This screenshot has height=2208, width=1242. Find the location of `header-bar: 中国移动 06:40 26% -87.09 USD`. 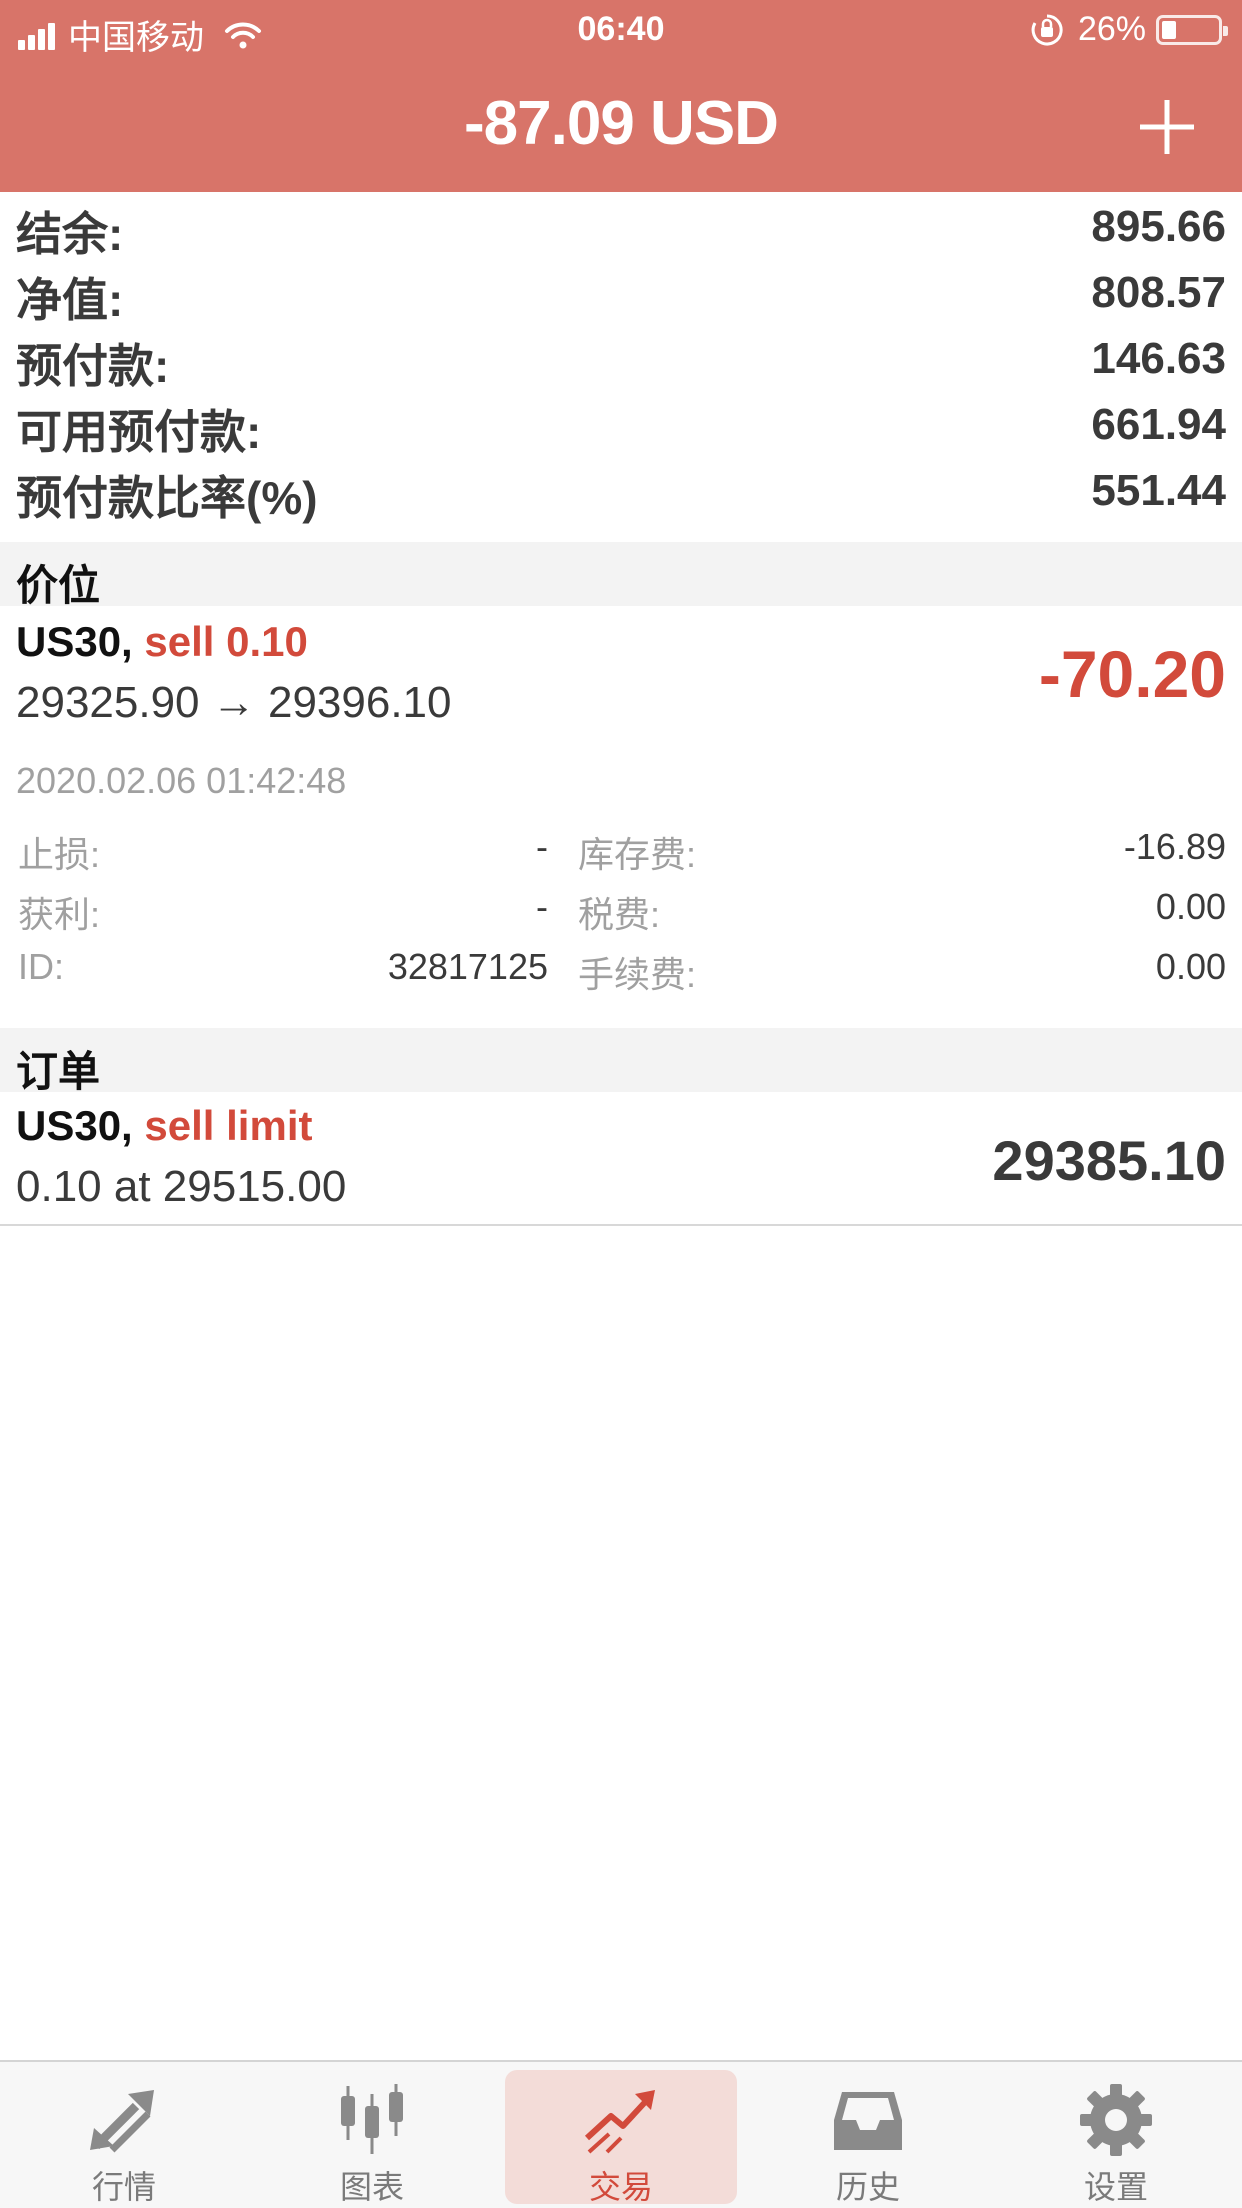

header-bar: 中国移动 06:40 26% -87.09 USD is located at coordinates (621, 96).